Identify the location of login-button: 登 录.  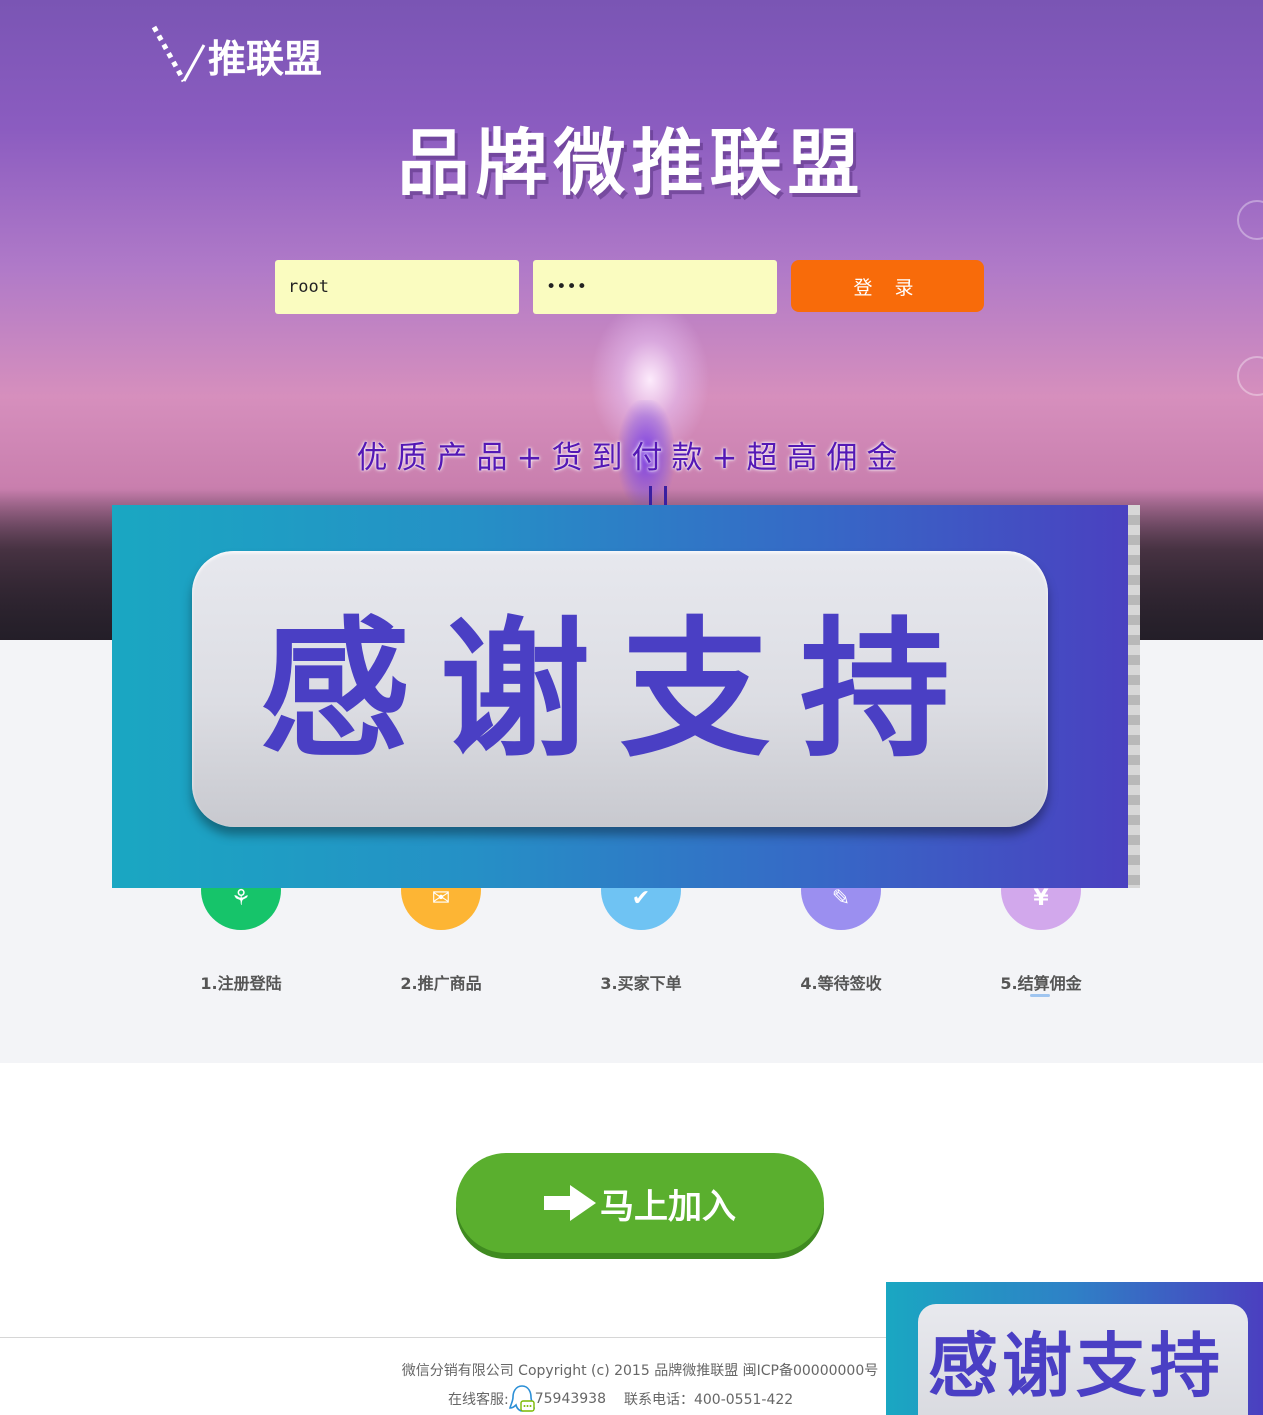
(887, 286).